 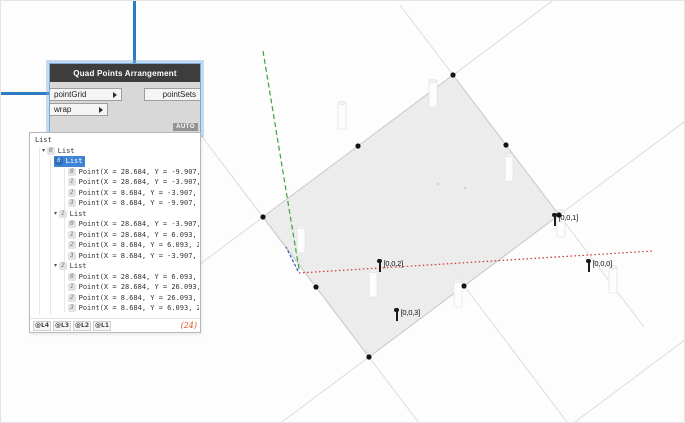 I want to click on point-value: Point(X = 28.684, Y = 26.093, Z, so click(x=138, y=287).